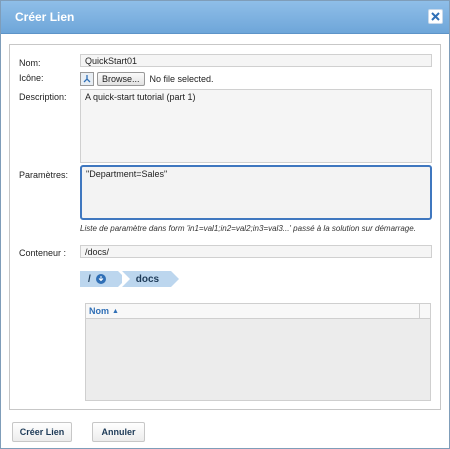 The height and width of the screenshot is (449, 450). Describe the element at coordinates (256, 60) in the screenshot. I see `name-input` at that location.